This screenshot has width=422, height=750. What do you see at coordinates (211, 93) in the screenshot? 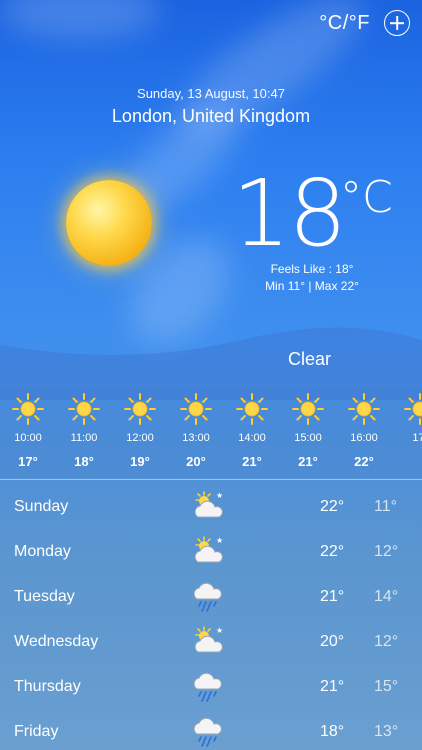
I see `date-time: Sunday, 13 August, 10:47` at bounding box center [211, 93].